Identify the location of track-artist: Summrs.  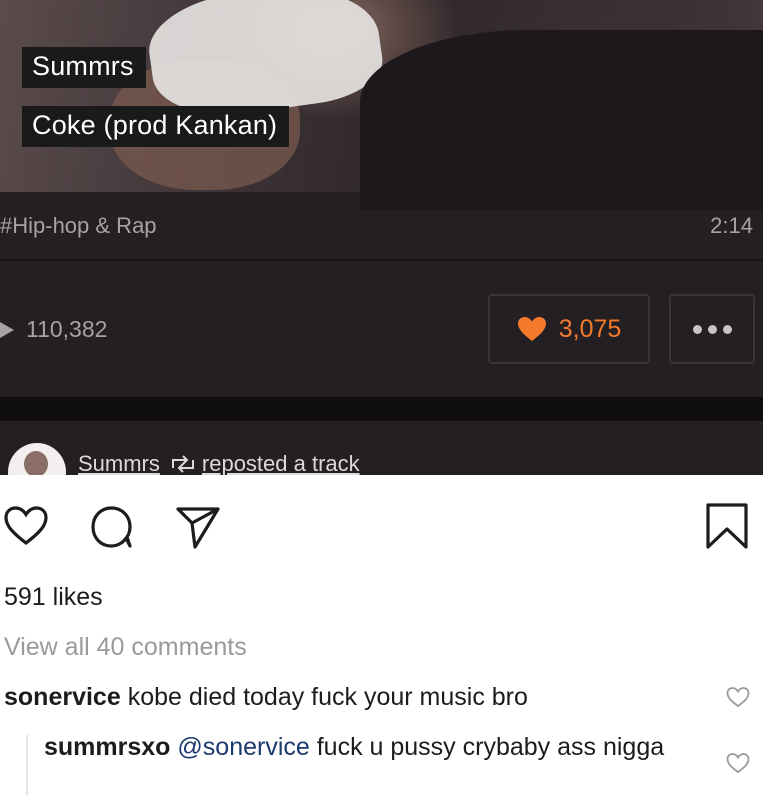
(84, 67).